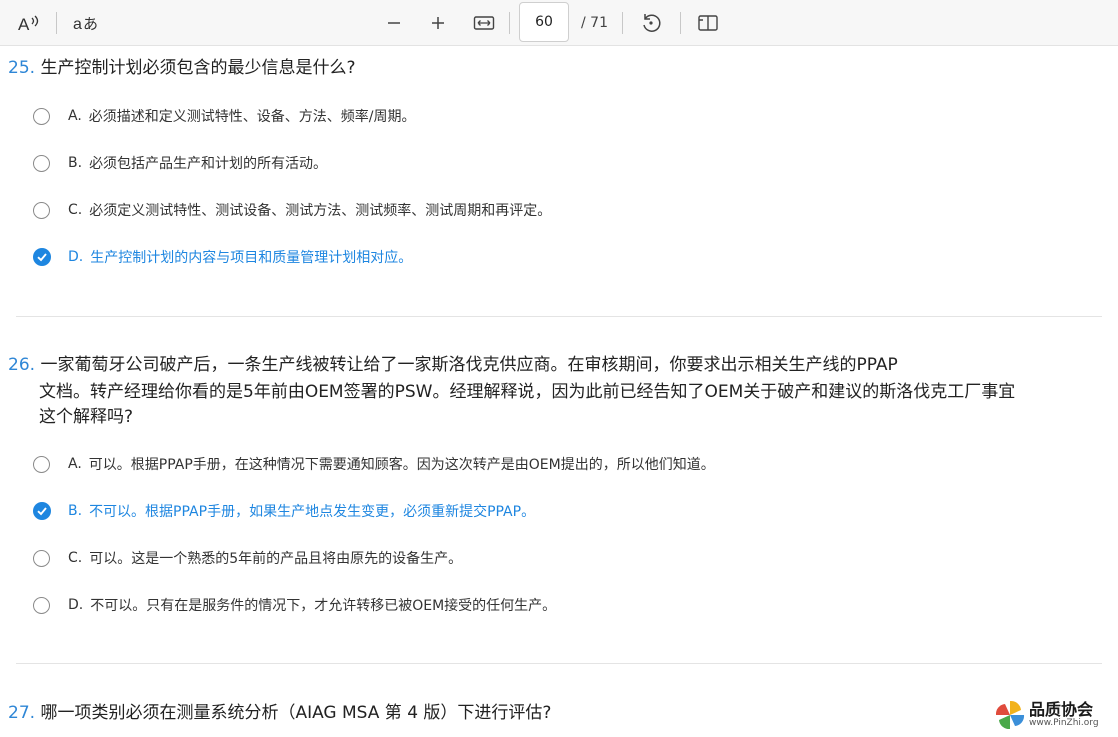 The width and height of the screenshot is (1118, 737). I want to click on option-text: 不可以。根据PPAP手册，如果生产地点发生变更，必须重新提交PPAP。, so click(312, 512).